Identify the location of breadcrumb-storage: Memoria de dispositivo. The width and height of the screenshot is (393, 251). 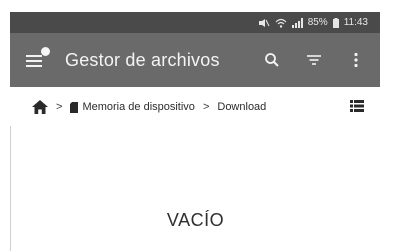
(132, 107).